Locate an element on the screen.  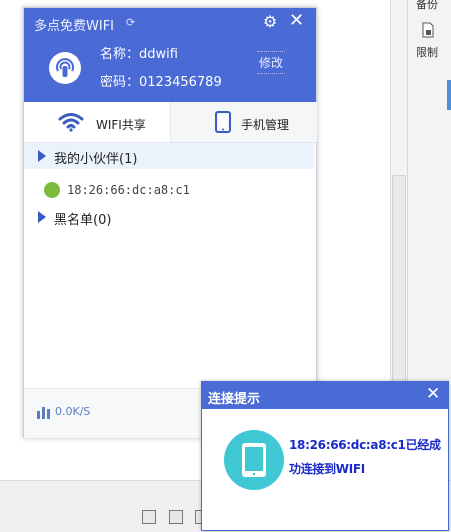
list-icon is located at coordinates (176, 517).